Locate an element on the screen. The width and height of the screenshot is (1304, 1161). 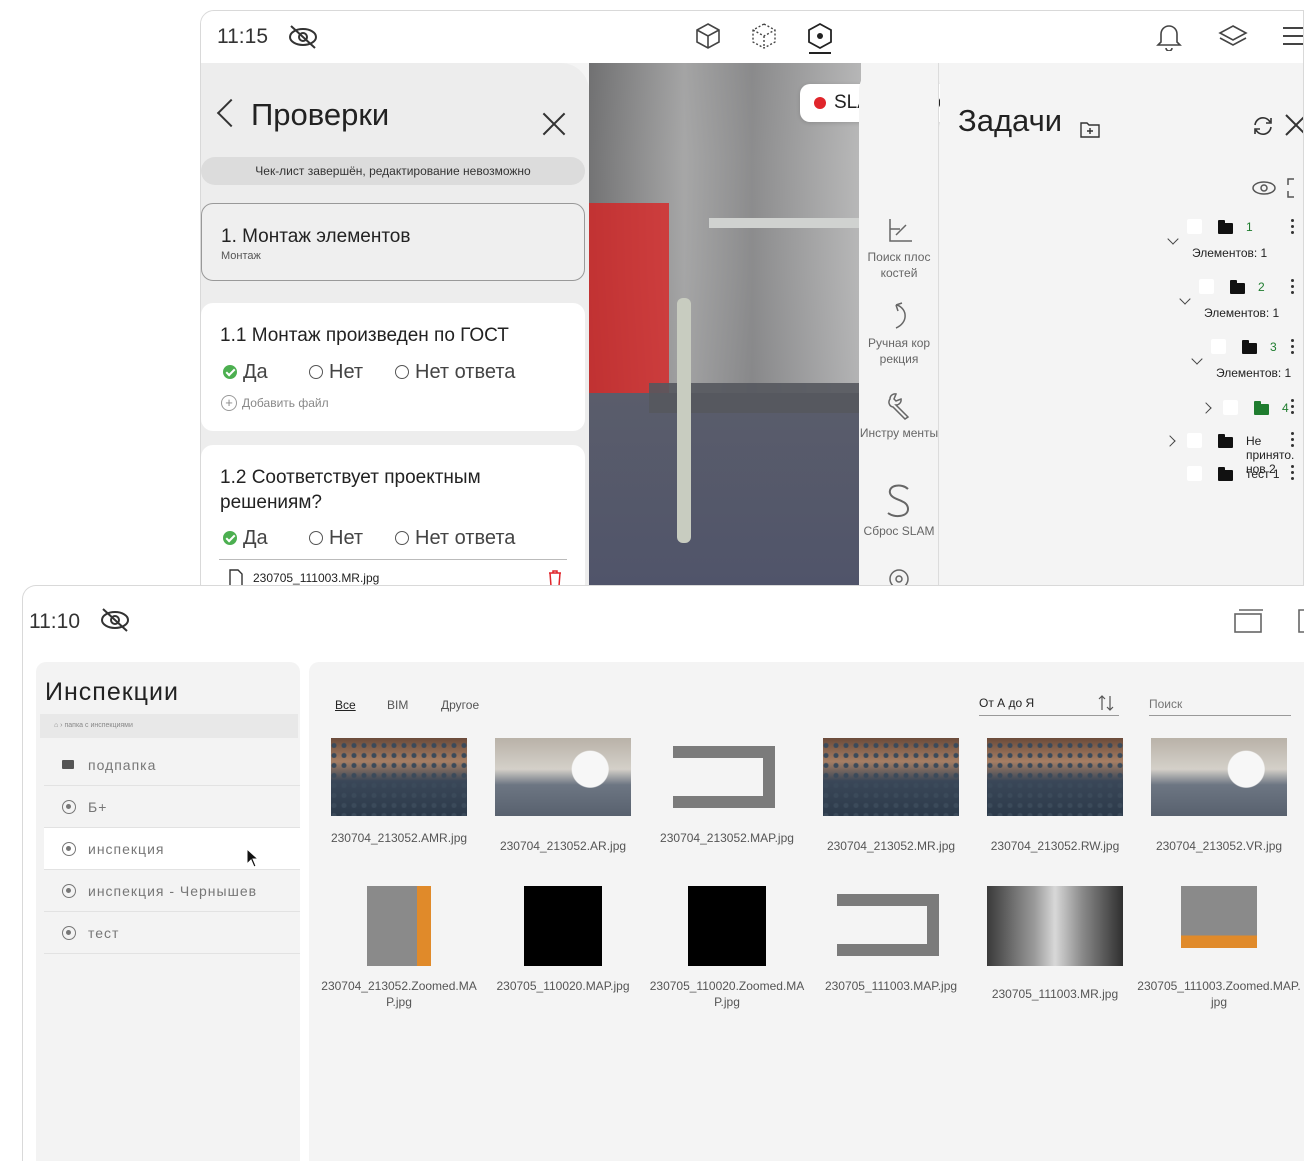
inspection-icon is located at coordinates (69, 849).